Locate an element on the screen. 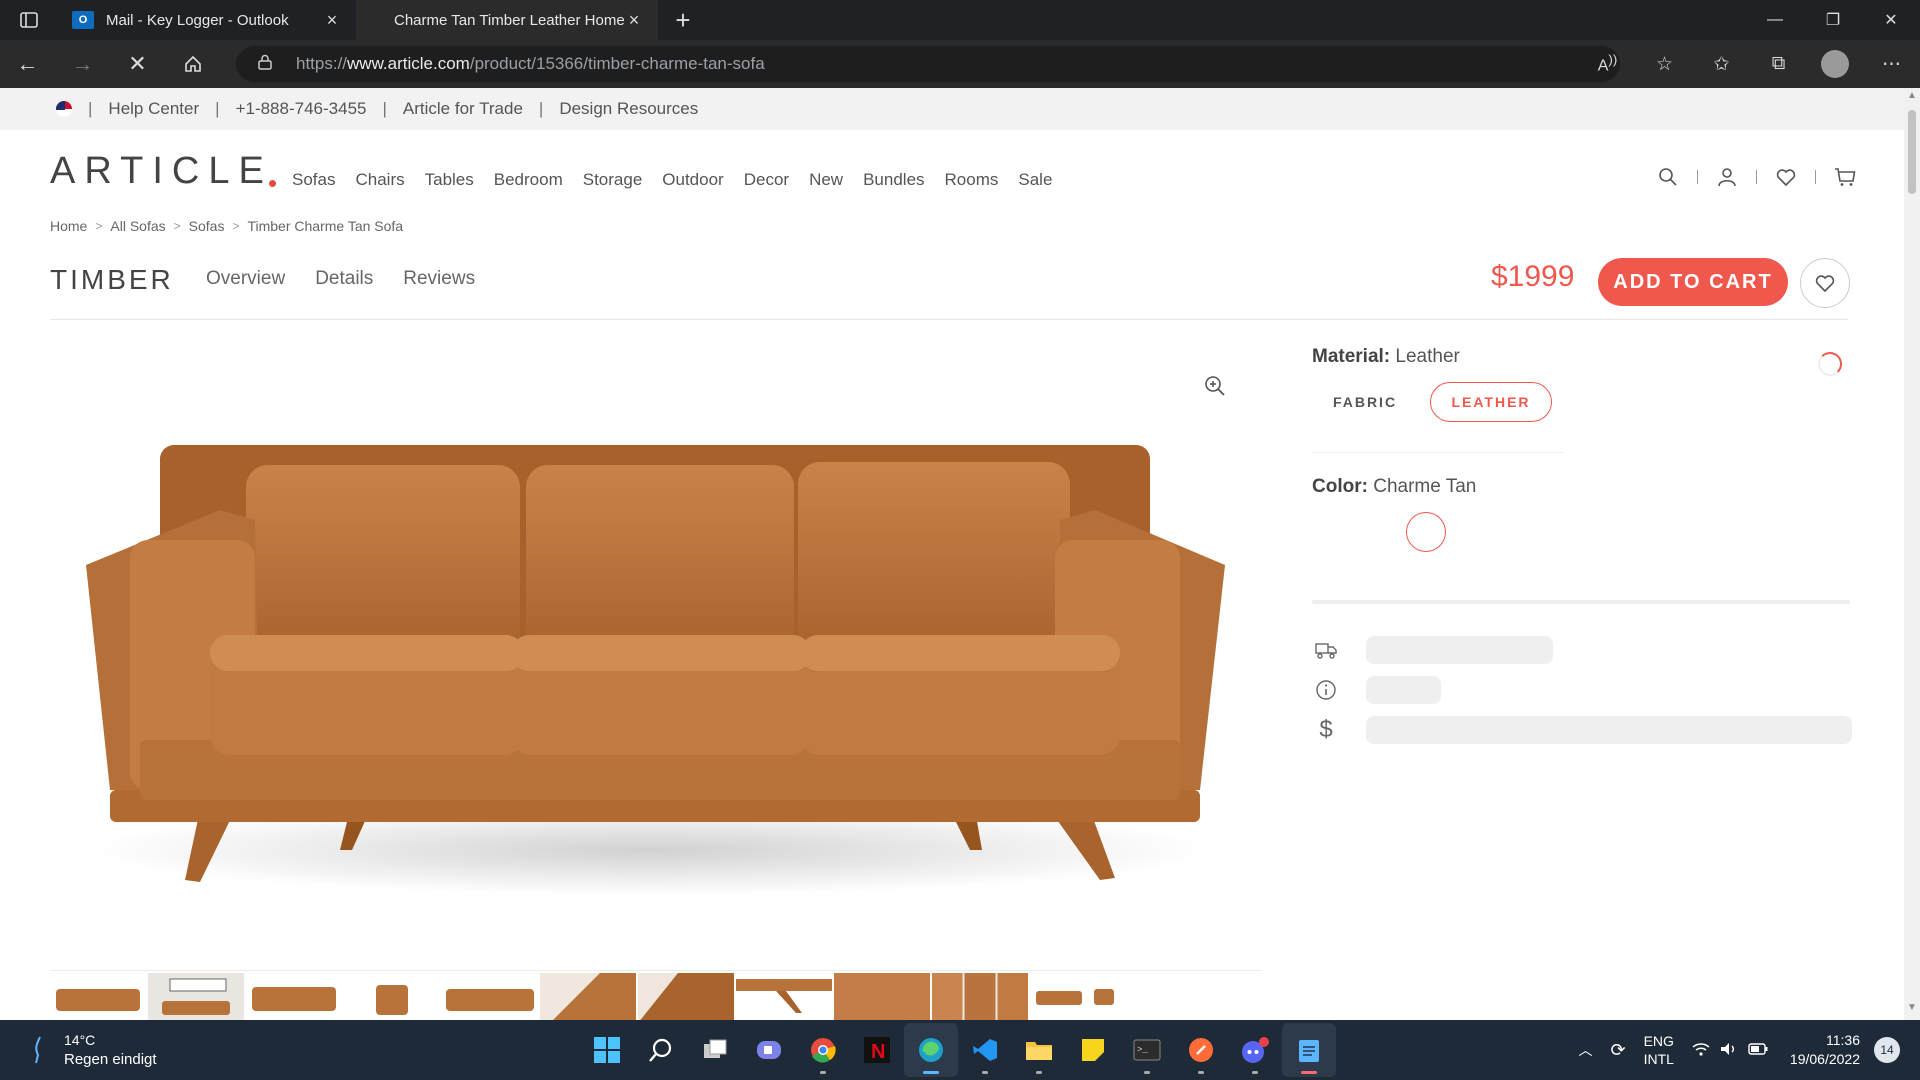 This screenshot has width=1920, height=1080. battery-icon is located at coordinates (1758, 1050).